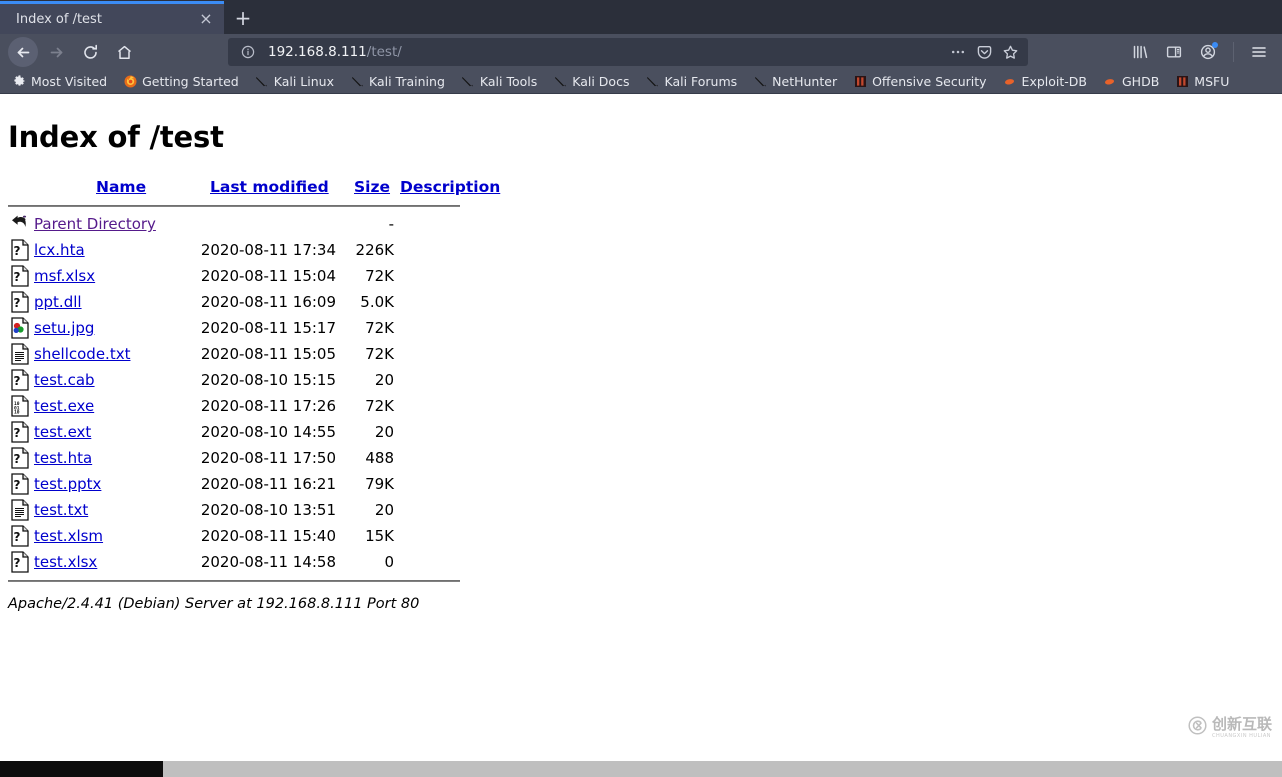 The width and height of the screenshot is (1282, 777). Describe the element at coordinates (397, 82) in the screenshot. I see `bookmark-kali-training: Kali Training` at that location.